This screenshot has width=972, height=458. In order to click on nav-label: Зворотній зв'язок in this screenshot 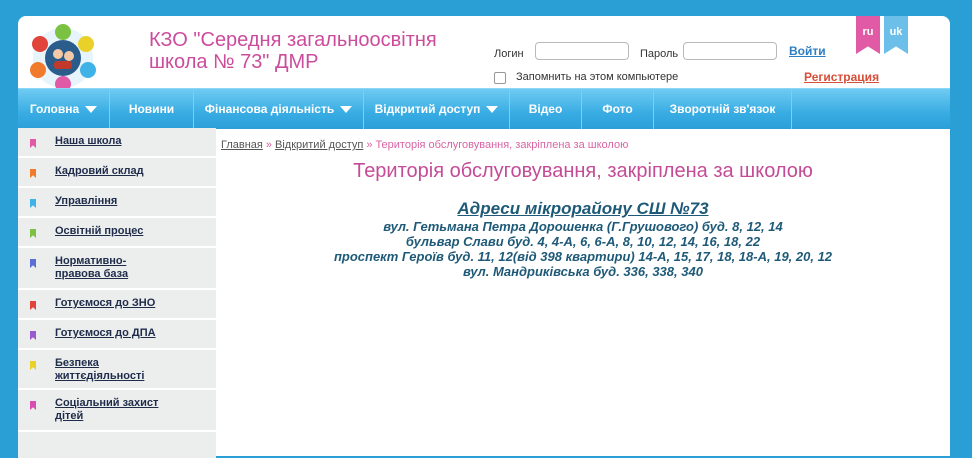, I will do `click(722, 109)`.